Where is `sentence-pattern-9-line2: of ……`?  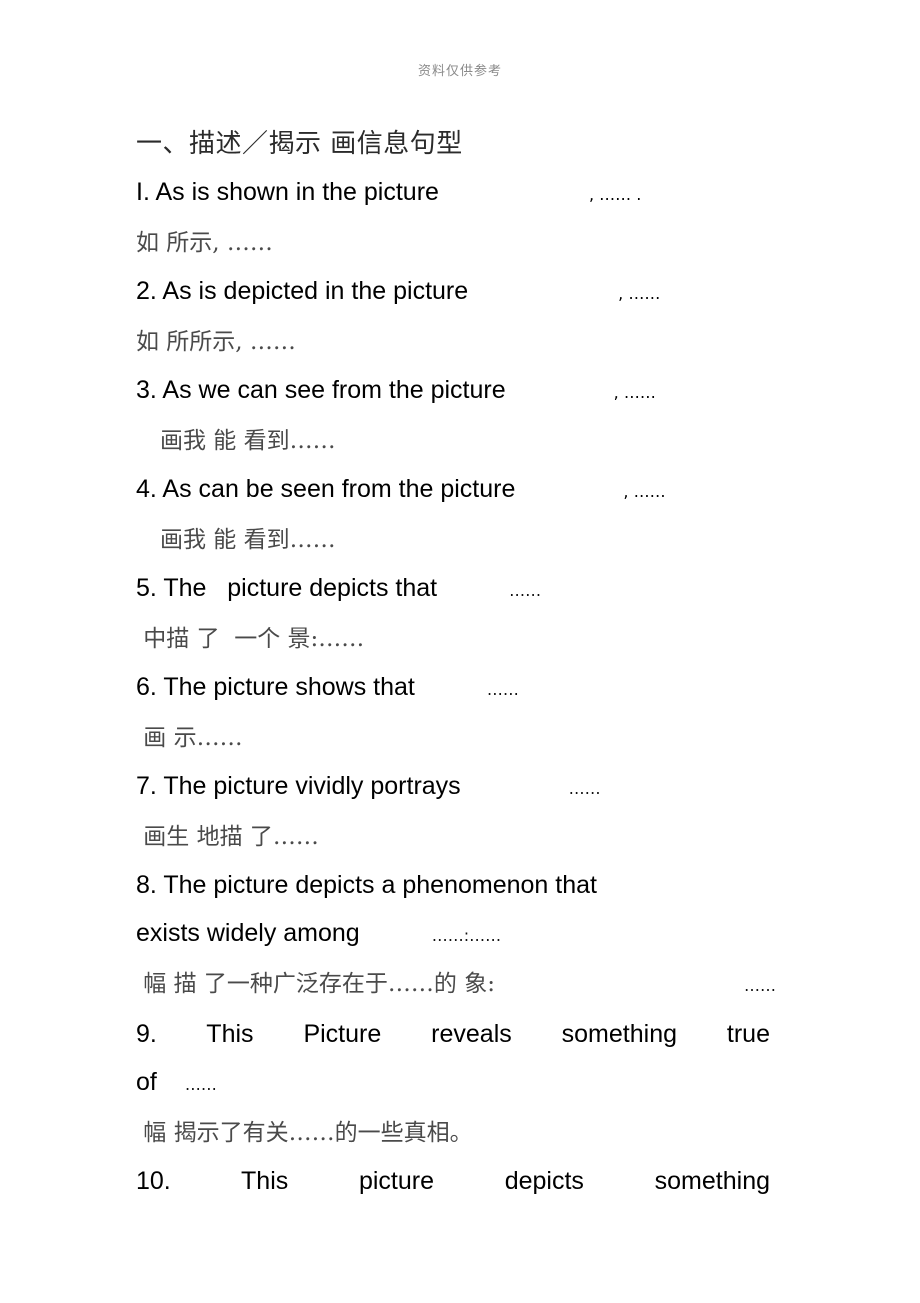
sentence-pattern-9-line2: of …… is located at coordinates (456, 1083).